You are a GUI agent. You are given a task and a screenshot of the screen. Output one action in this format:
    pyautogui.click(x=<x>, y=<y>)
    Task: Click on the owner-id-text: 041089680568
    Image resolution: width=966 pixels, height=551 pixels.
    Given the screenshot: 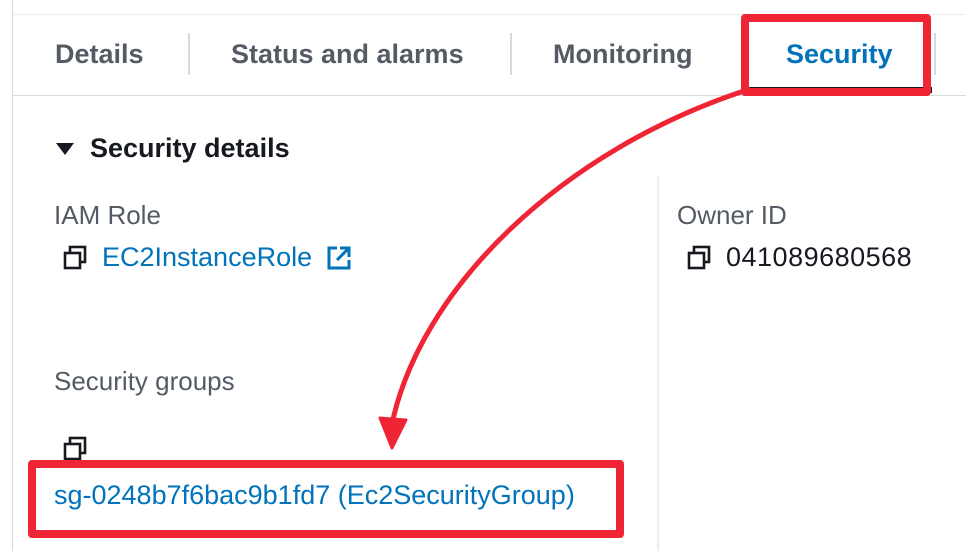 What is the action you would take?
    pyautogui.click(x=819, y=257)
    